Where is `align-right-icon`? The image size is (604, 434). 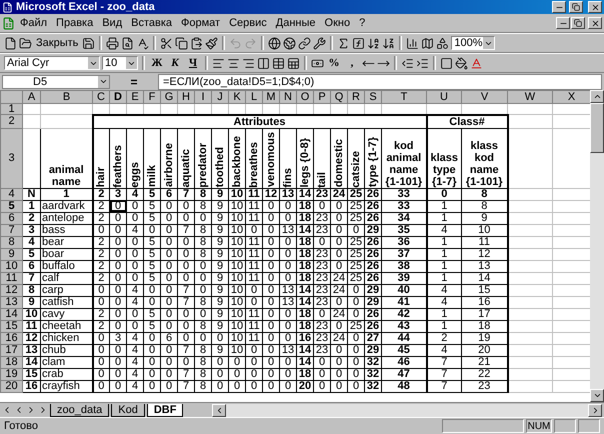
align-right-icon is located at coordinates (248, 63).